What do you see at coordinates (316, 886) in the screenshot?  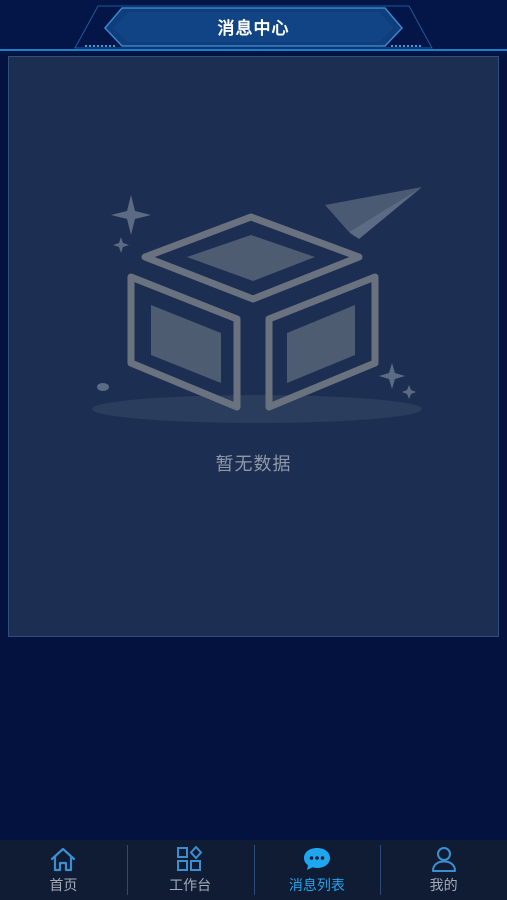 I see `tab-messages-label: 消息列表` at bounding box center [316, 886].